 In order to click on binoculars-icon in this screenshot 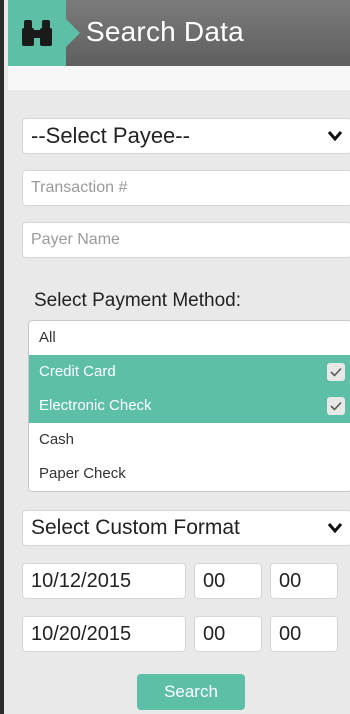, I will do `click(37, 33)`.